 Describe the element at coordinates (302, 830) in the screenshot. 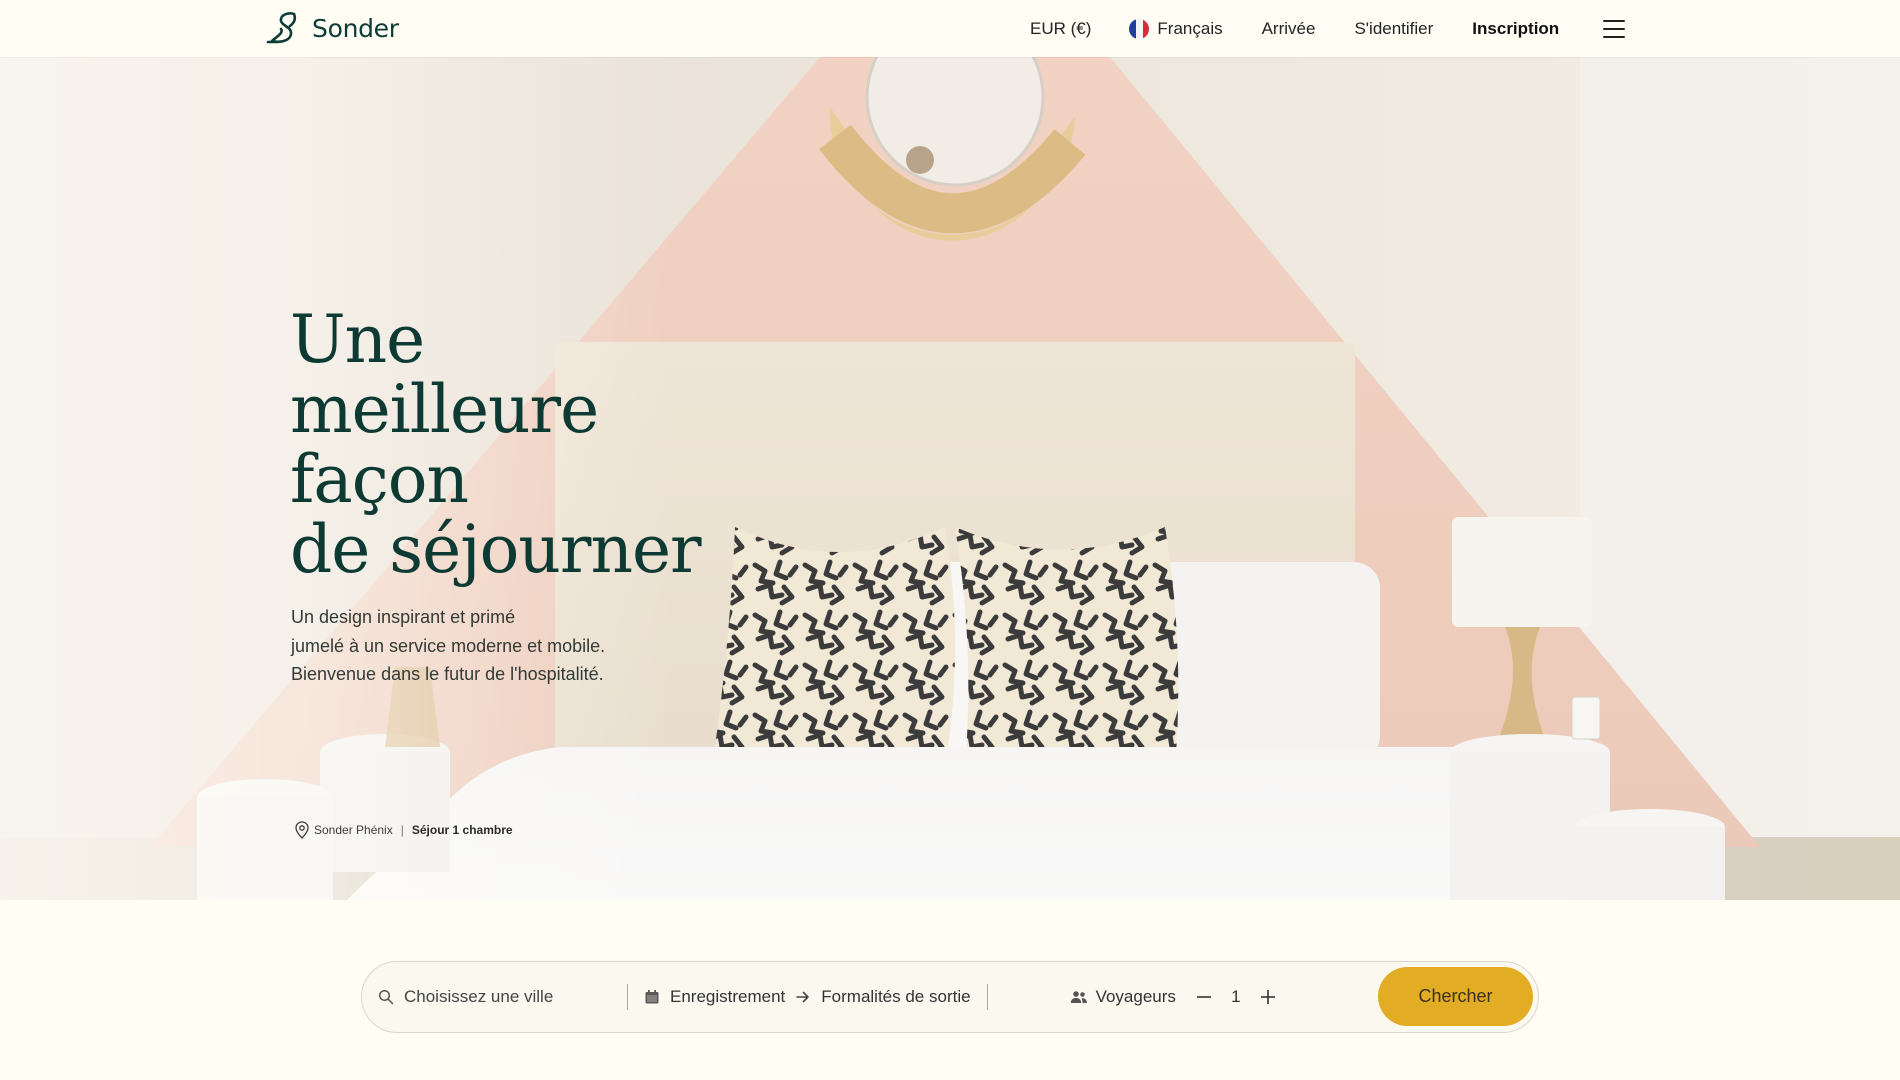

I see `location-pin-icon` at that location.